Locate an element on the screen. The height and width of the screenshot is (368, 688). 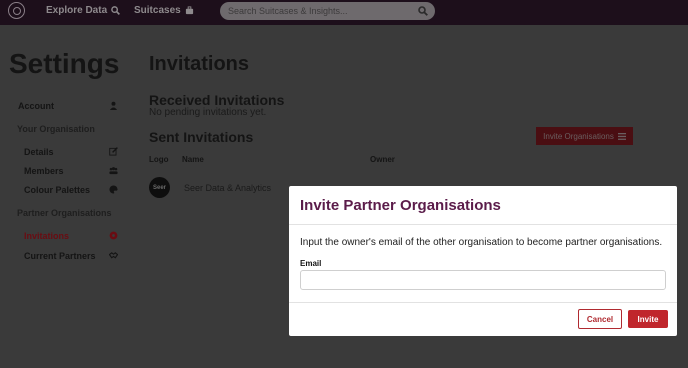
nav-suitcases: Suitcases is located at coordinates (164, 10).